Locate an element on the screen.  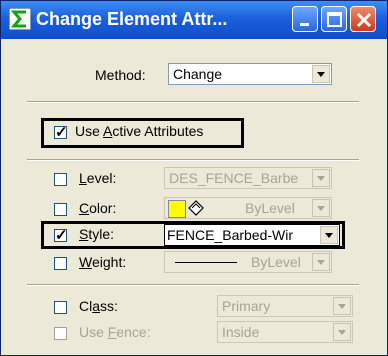
color-dropdown: ByLevel is located at coordinates (248, 208).